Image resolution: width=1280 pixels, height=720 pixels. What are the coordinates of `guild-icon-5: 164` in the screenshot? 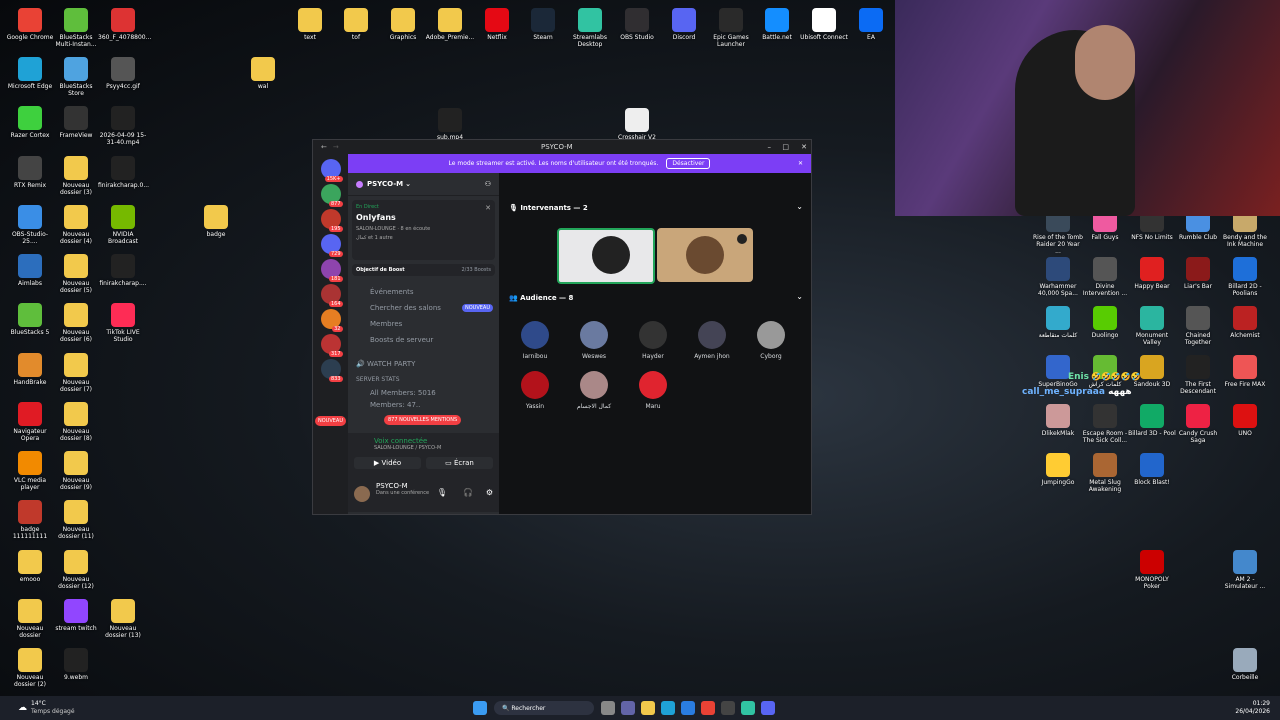 It's located at (331, 295).